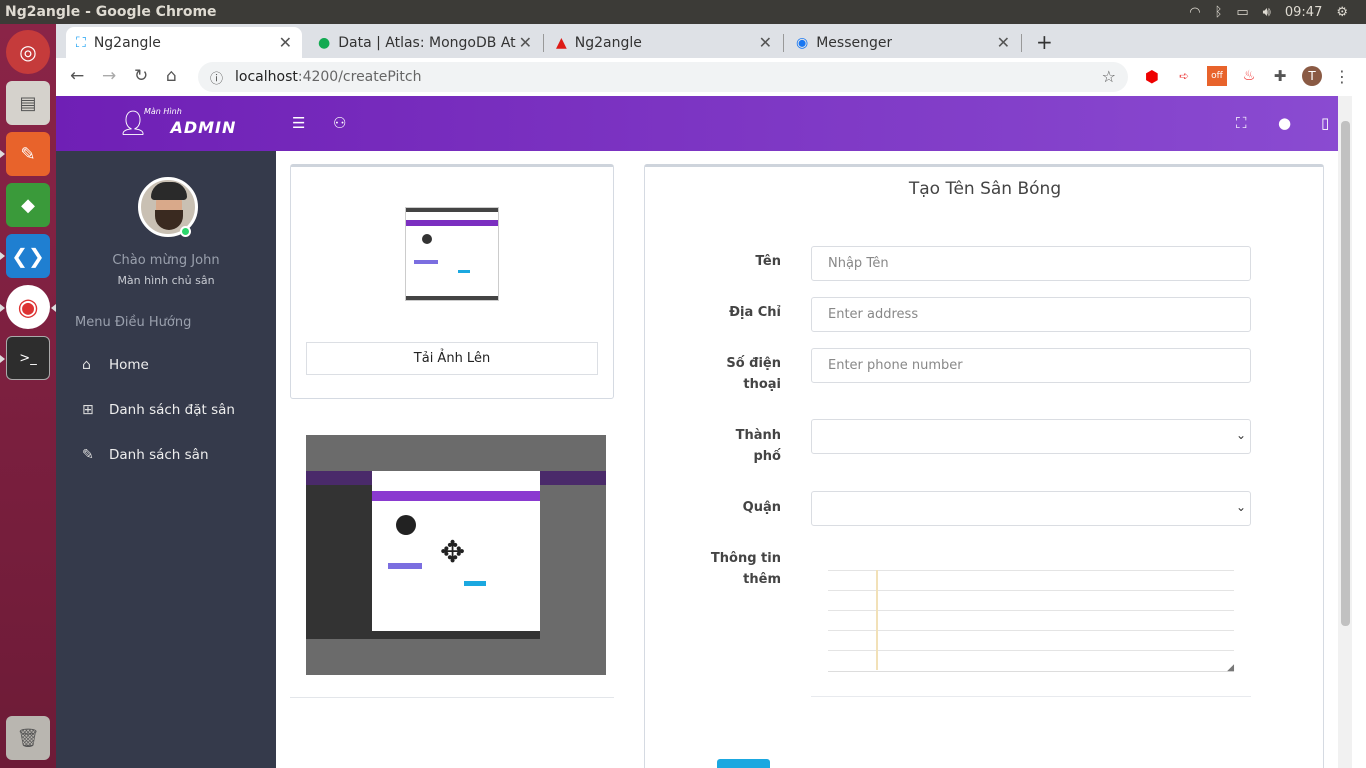 Image resolution: width=1366 pixels, height=768 pixels. What do you see at coordinates (81, 42) in the screenshot?
I see `angular-tab-icon: ⛶` at bounding box center [81, 42].